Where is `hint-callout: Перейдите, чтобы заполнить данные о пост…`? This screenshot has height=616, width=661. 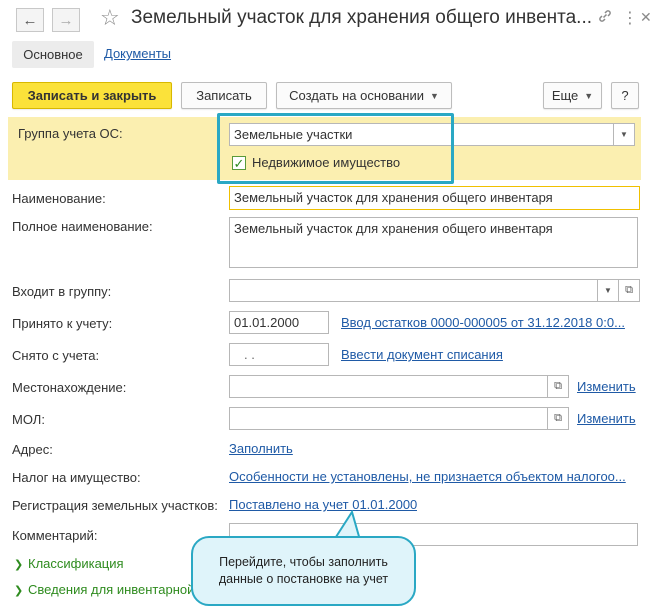 hint-callout: Перейдите, чтобы заполнить данные о пост… is located at coordinates (303, 571).